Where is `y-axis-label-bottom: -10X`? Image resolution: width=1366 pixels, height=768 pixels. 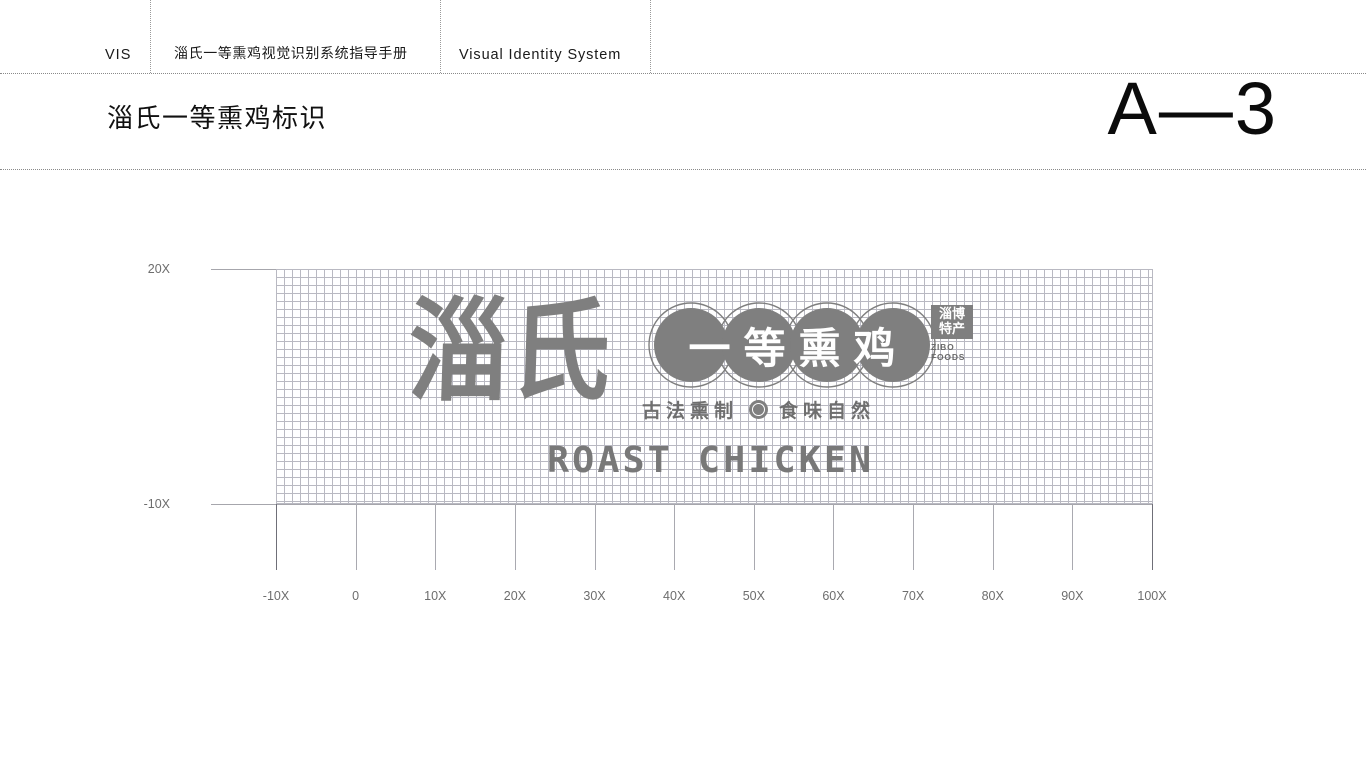 y-axis-label-bottom: -10X is located at coordinates (156, 504).